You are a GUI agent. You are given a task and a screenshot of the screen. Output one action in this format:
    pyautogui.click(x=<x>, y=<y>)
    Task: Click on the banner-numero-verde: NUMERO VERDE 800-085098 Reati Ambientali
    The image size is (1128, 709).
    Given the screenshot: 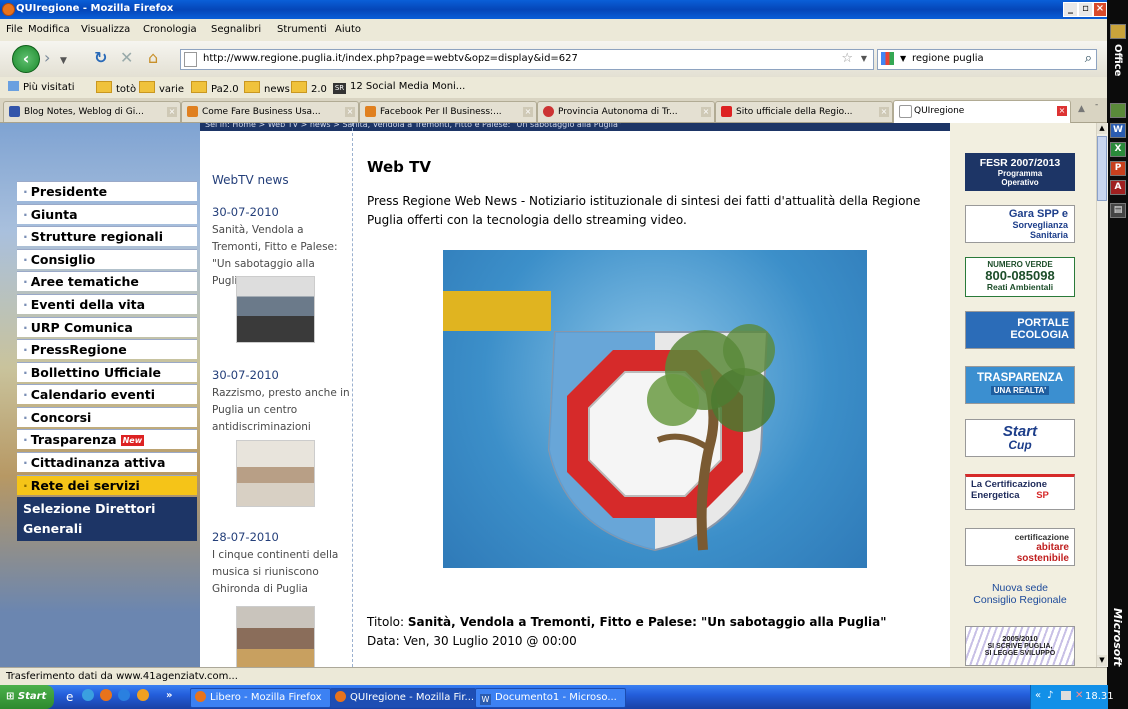 What is the action you would take?
    pyautogui.click(x=1020, y=277)
    